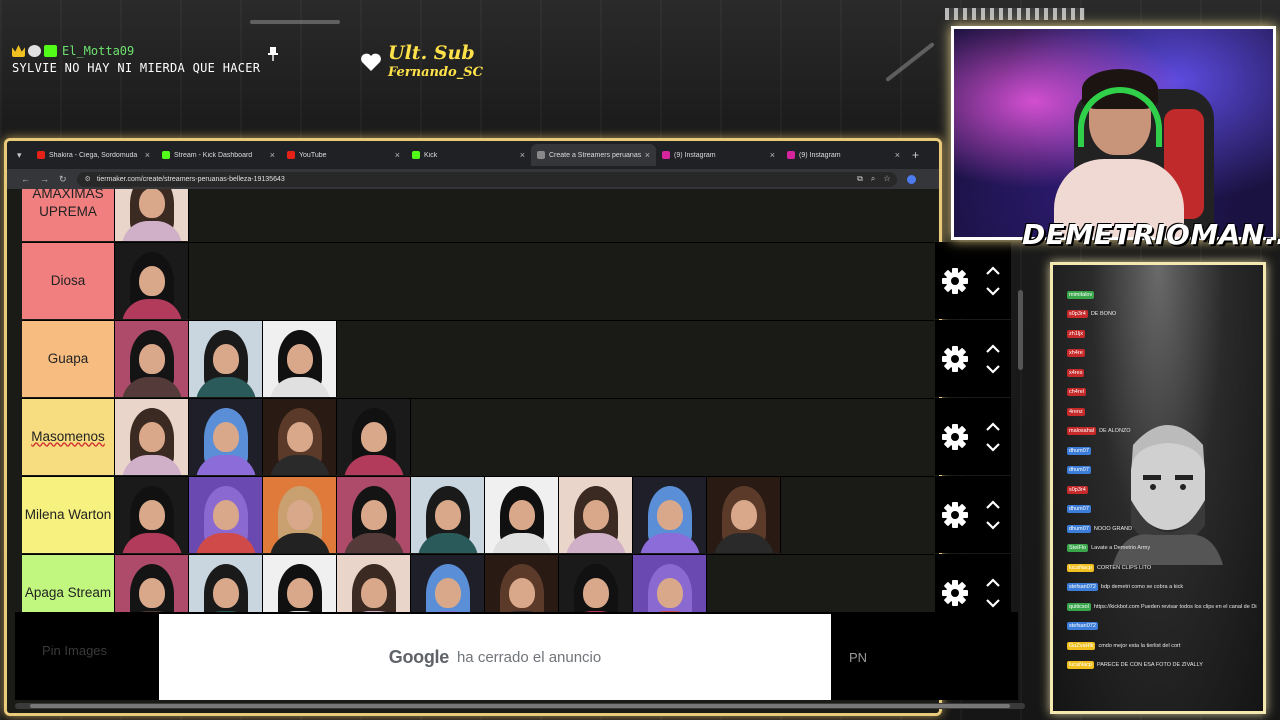 The width and height of the screenshot is (1280, 720). I want to click on chat-line-username: xh4re, so click(1076, 353).